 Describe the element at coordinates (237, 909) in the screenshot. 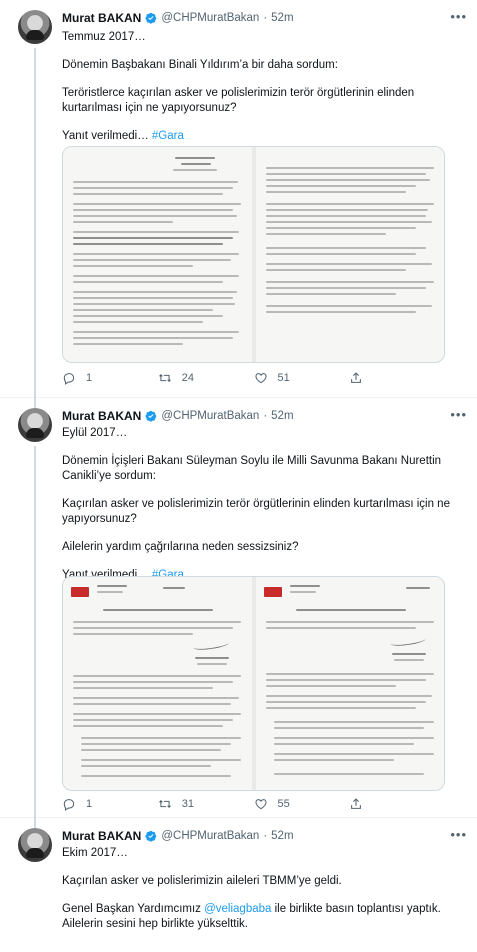

I see `mention-link: @veliagbaba` at that location.